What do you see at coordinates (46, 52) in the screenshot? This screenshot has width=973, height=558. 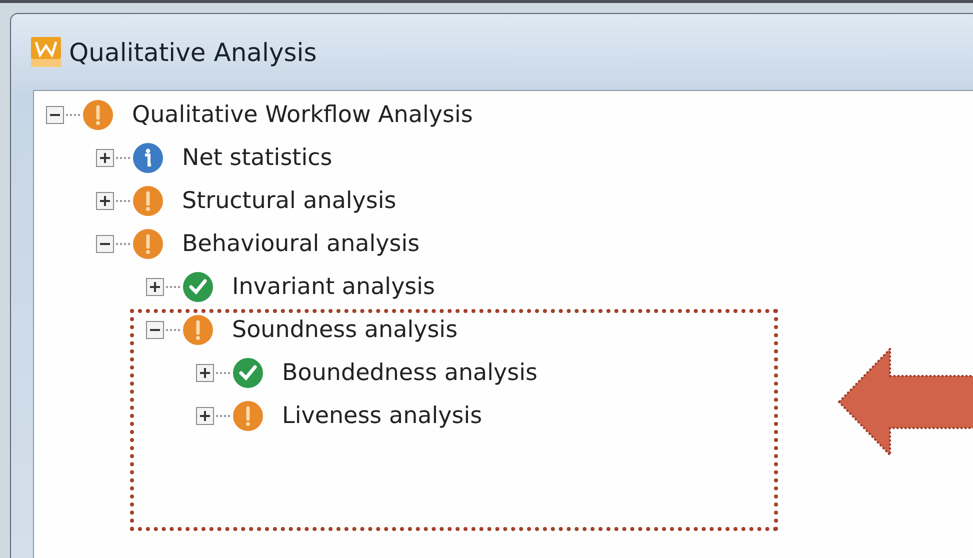 I see `app-logo-icon` at bounding box center [46, 52].